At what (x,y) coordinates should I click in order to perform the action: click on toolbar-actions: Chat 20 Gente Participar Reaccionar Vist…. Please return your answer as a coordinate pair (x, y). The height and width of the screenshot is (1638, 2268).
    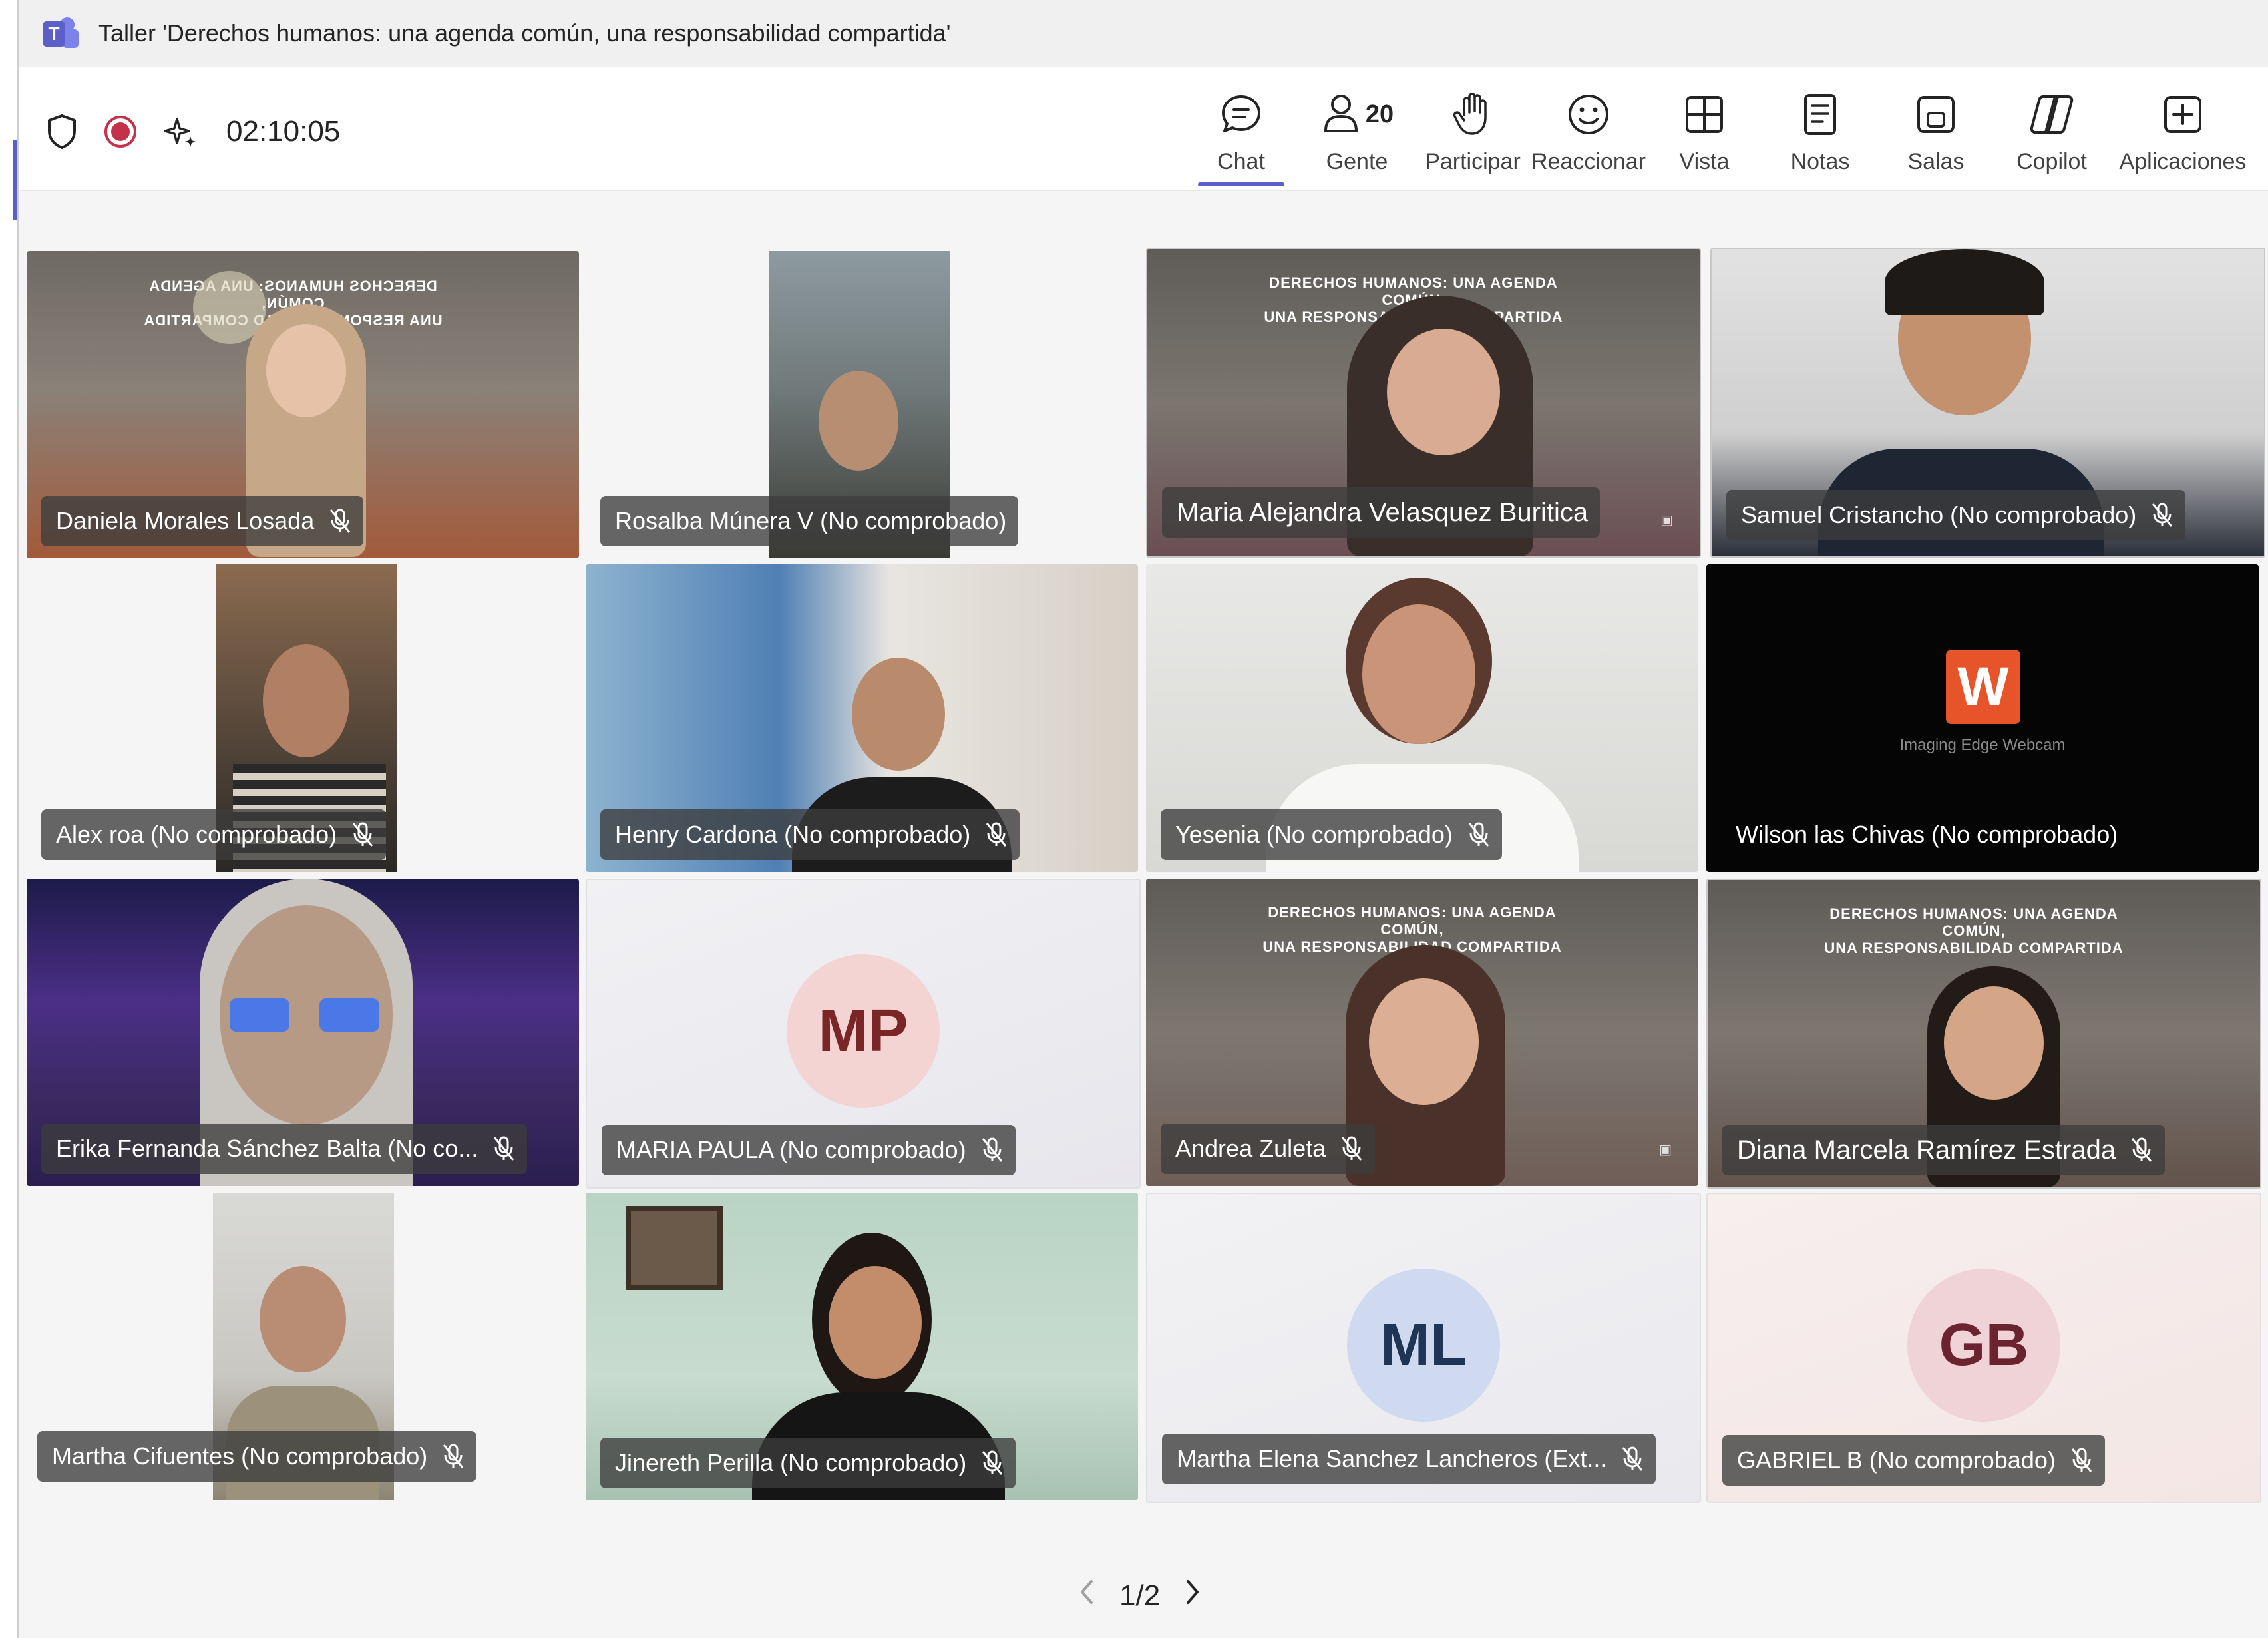
    Looking at the image, I should click on (1719, 133).